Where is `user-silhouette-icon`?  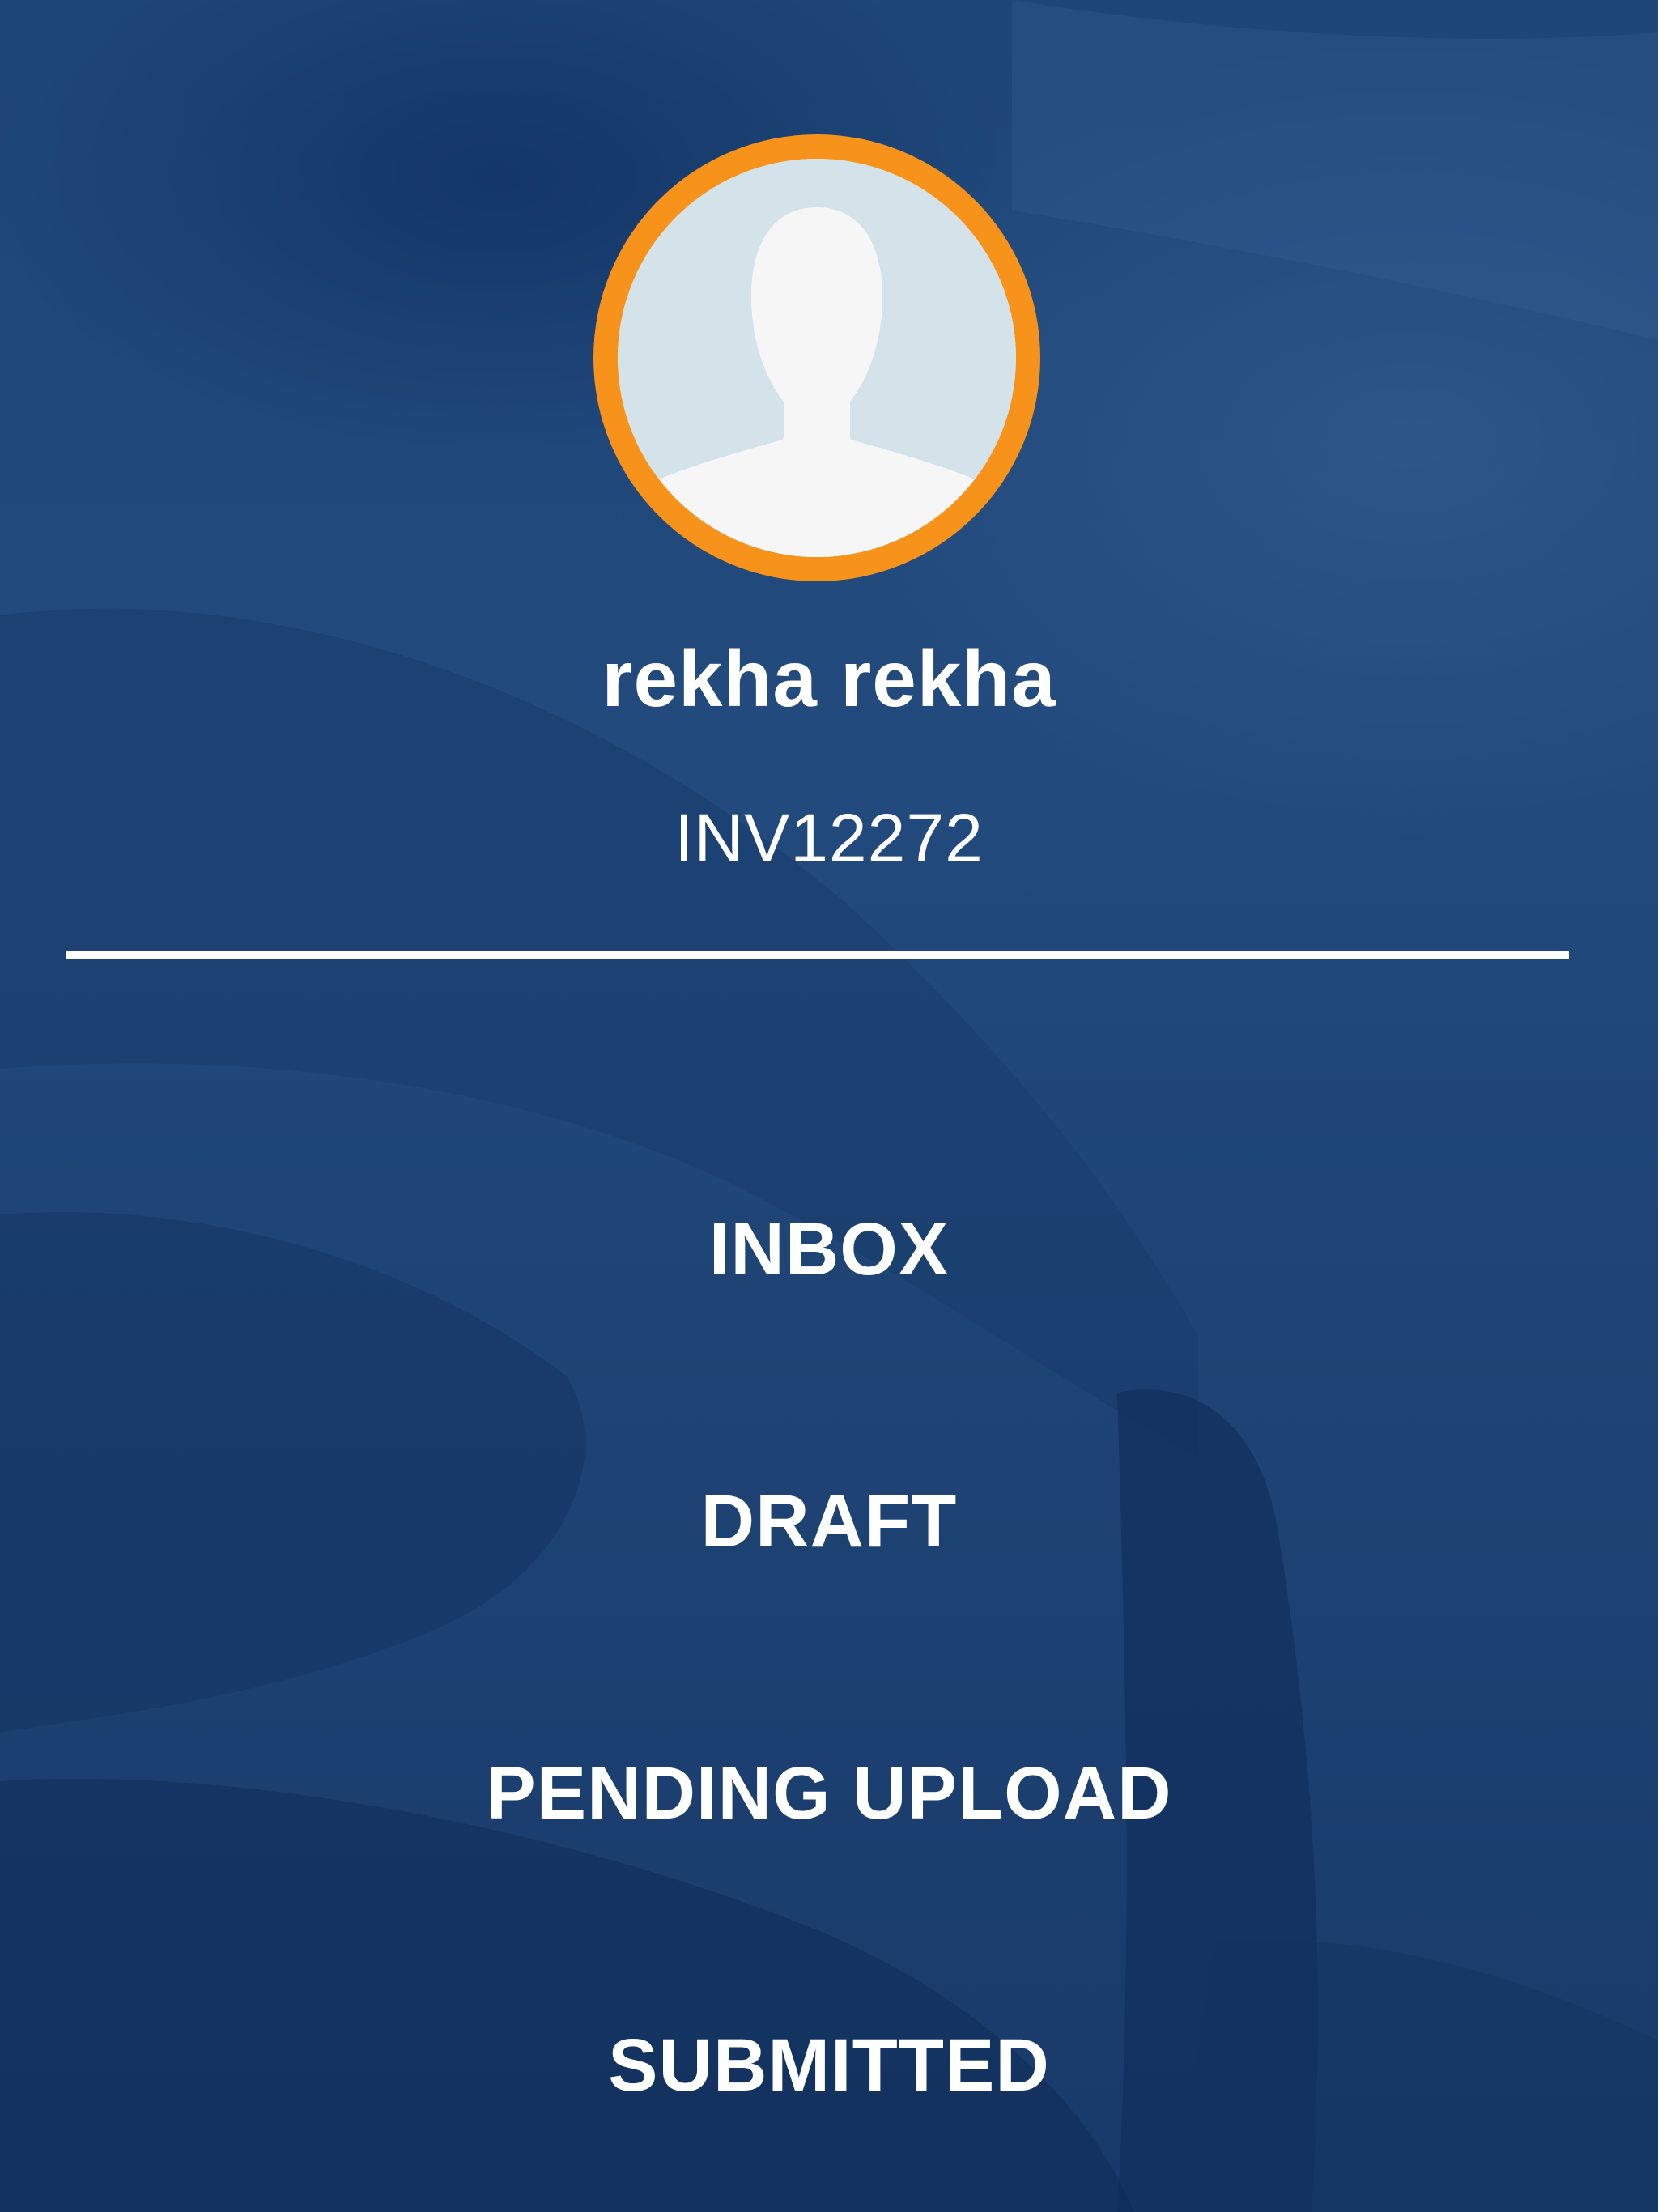
user-silhouette-icon is located at coordinates (817, 358).